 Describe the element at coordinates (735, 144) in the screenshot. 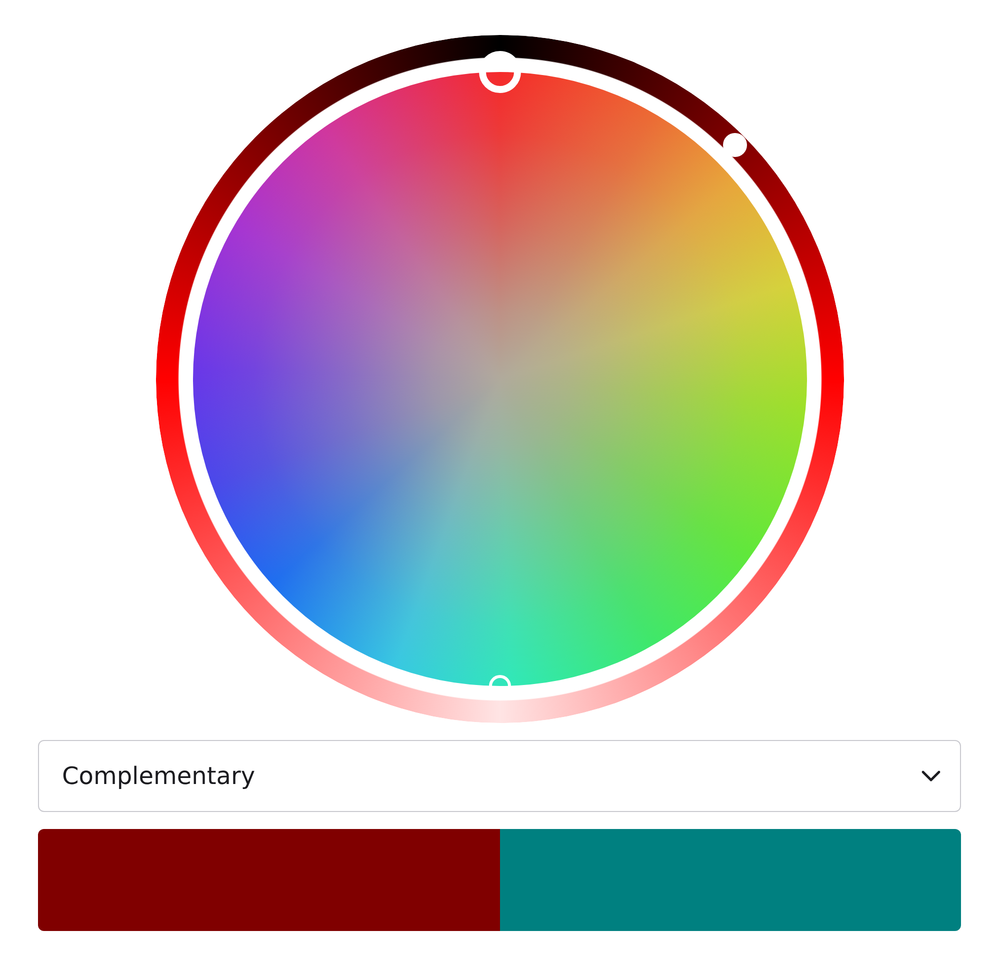

I see `brightness-handle` at that location.